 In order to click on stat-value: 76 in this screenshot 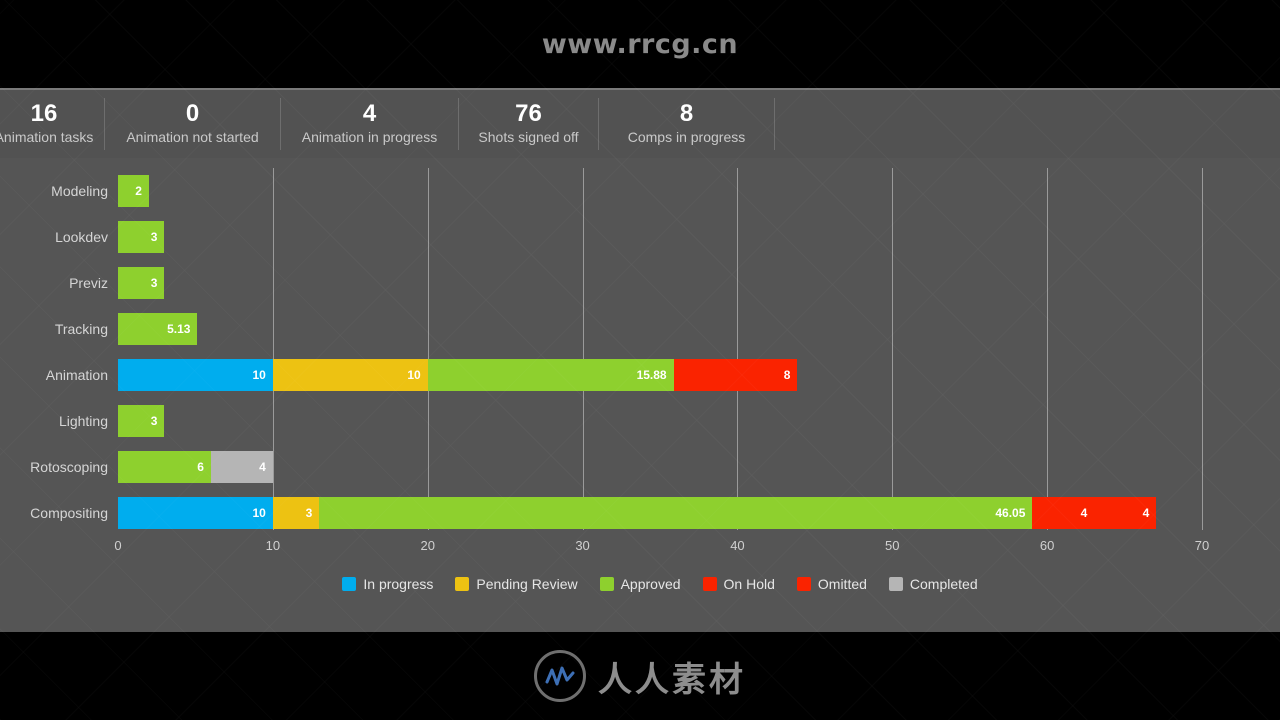, I will do `click(528, 113)`.